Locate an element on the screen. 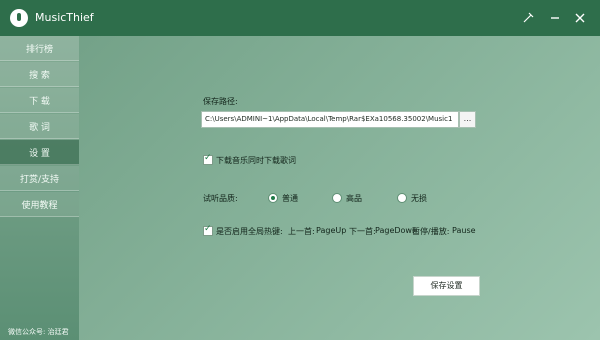  quality-radio-normal is located at coordinates (273, 198).